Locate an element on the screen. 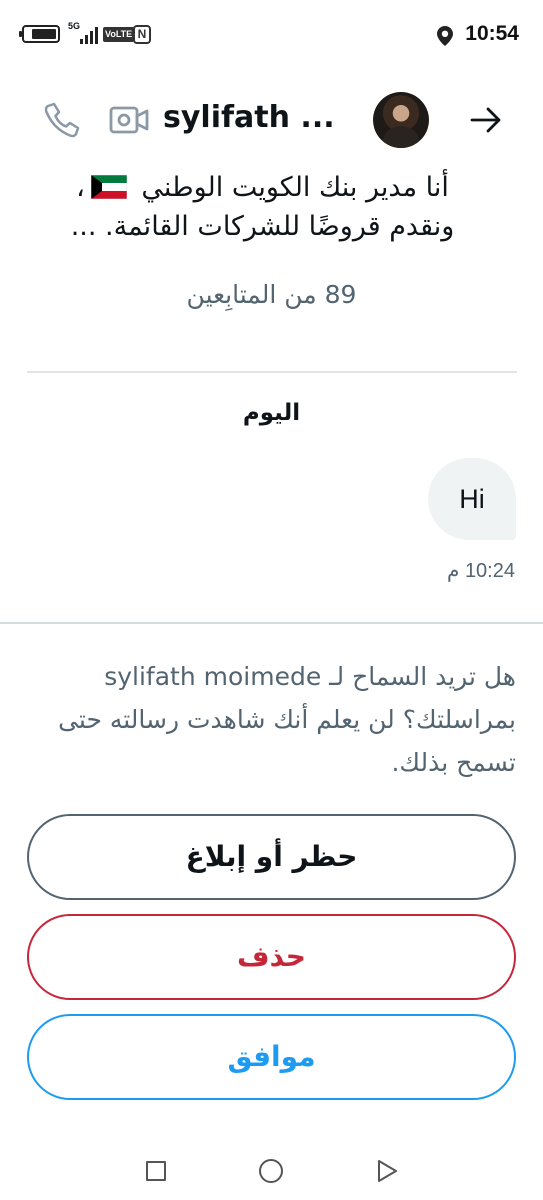  location-icon is located at coordinates (445, 36).